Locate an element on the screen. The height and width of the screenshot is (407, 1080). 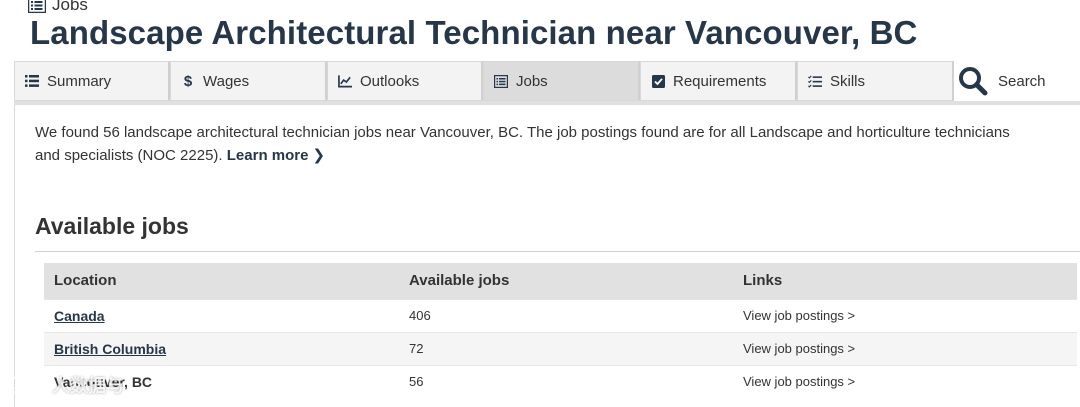
location-link-canada: Canada is located at coordinates (79, 316).